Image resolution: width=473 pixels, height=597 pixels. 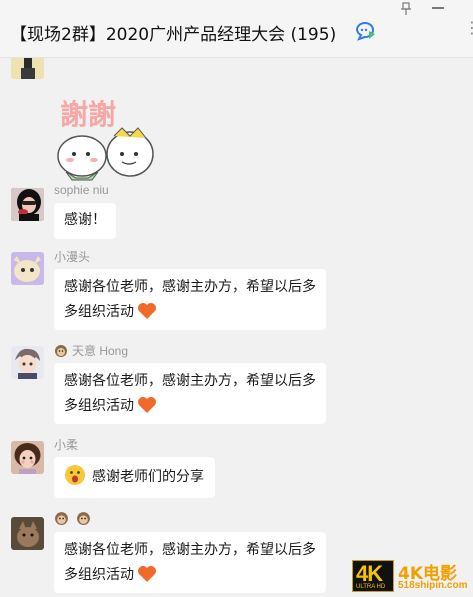 What do you see at coordinates (366, 31) in the screenshot?
I see `chat-bubble-icon` at bounding box center [366, 31].